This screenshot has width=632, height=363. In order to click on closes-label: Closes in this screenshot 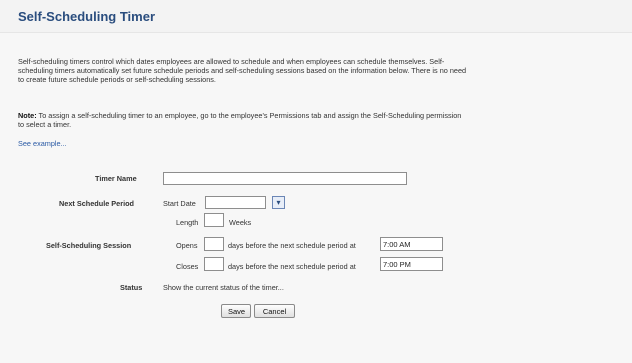, I will do `click(187, 266)`.